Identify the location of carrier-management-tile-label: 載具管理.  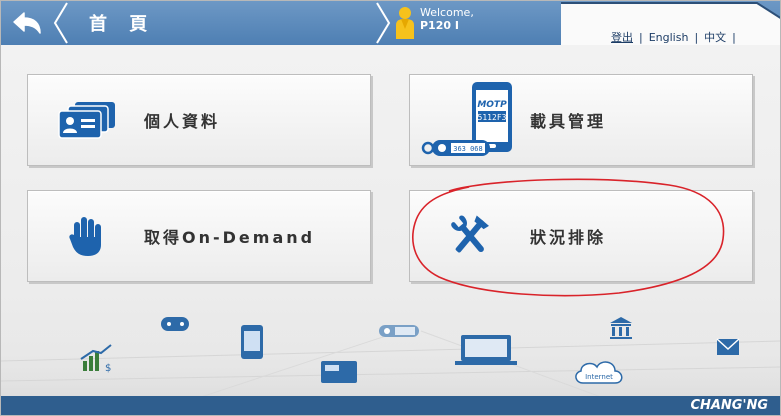
(568, 121).